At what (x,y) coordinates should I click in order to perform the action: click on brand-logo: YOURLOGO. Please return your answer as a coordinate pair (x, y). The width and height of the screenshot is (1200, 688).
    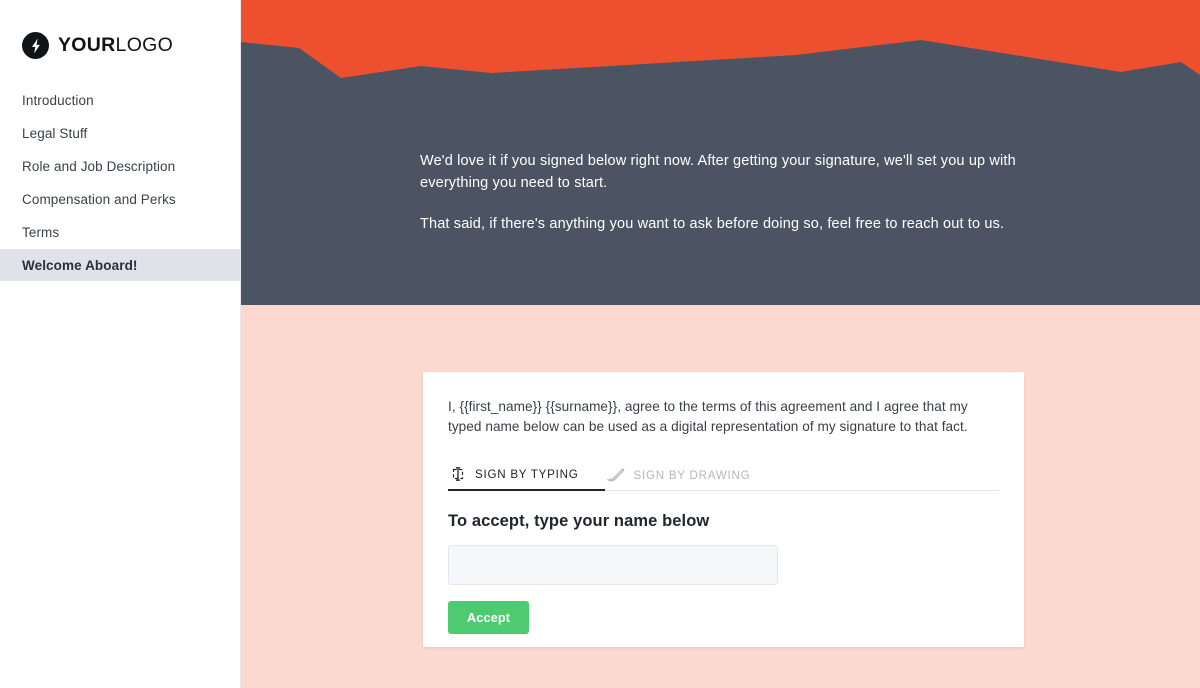
    Looking at the image, I should click on (120, 31).